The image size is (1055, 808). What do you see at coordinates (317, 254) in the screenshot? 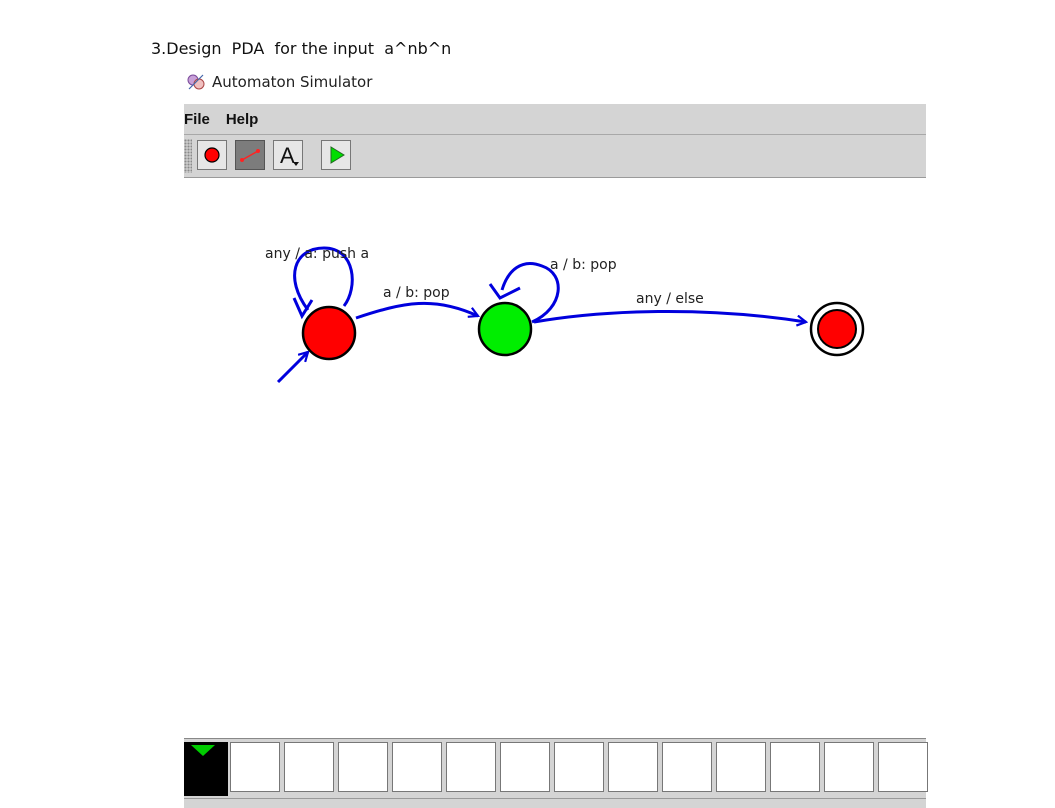
I see `label-q0-q0: any / a: push a` at bounding box center [317, 254].